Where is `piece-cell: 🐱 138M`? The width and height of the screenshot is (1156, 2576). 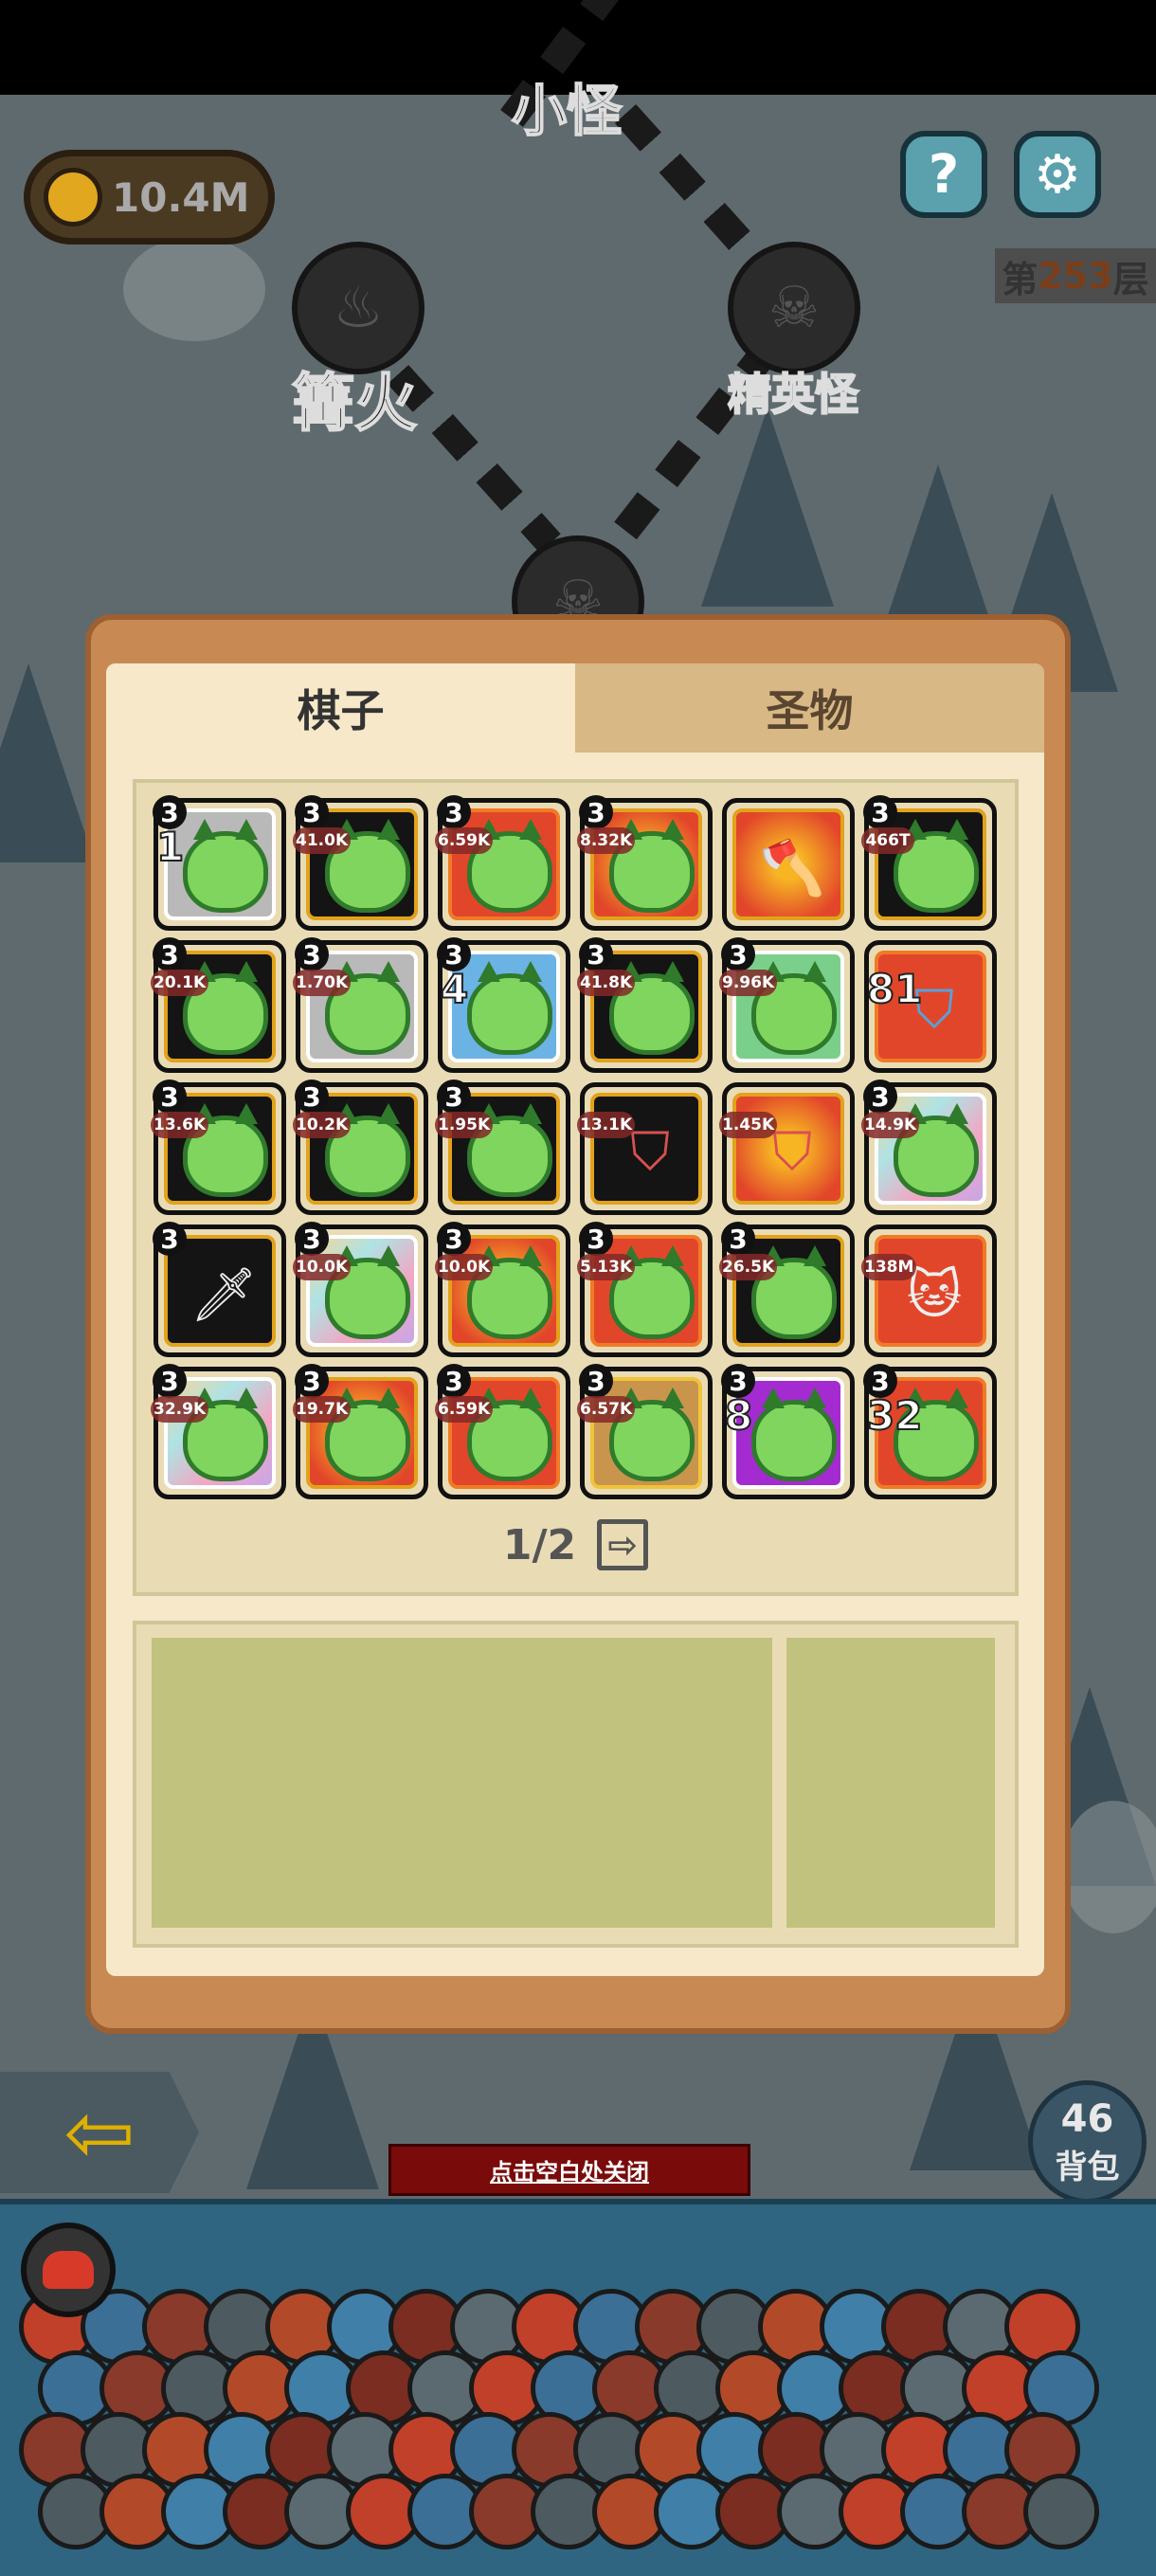 piece-cell: 🐱 138M is located at coordinates (929, 1291).